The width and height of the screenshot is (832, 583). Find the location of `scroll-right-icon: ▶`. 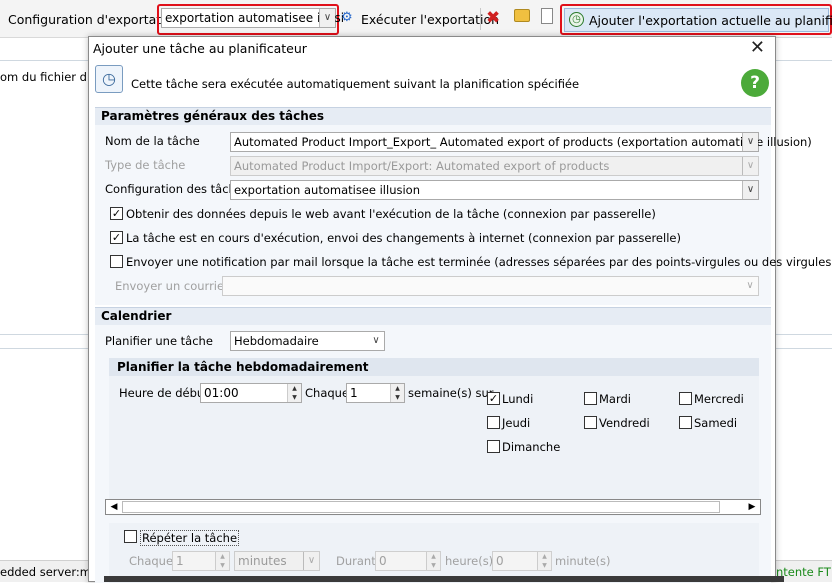

scroll-right-icon: ▶ is located at coordinates (752, 507).